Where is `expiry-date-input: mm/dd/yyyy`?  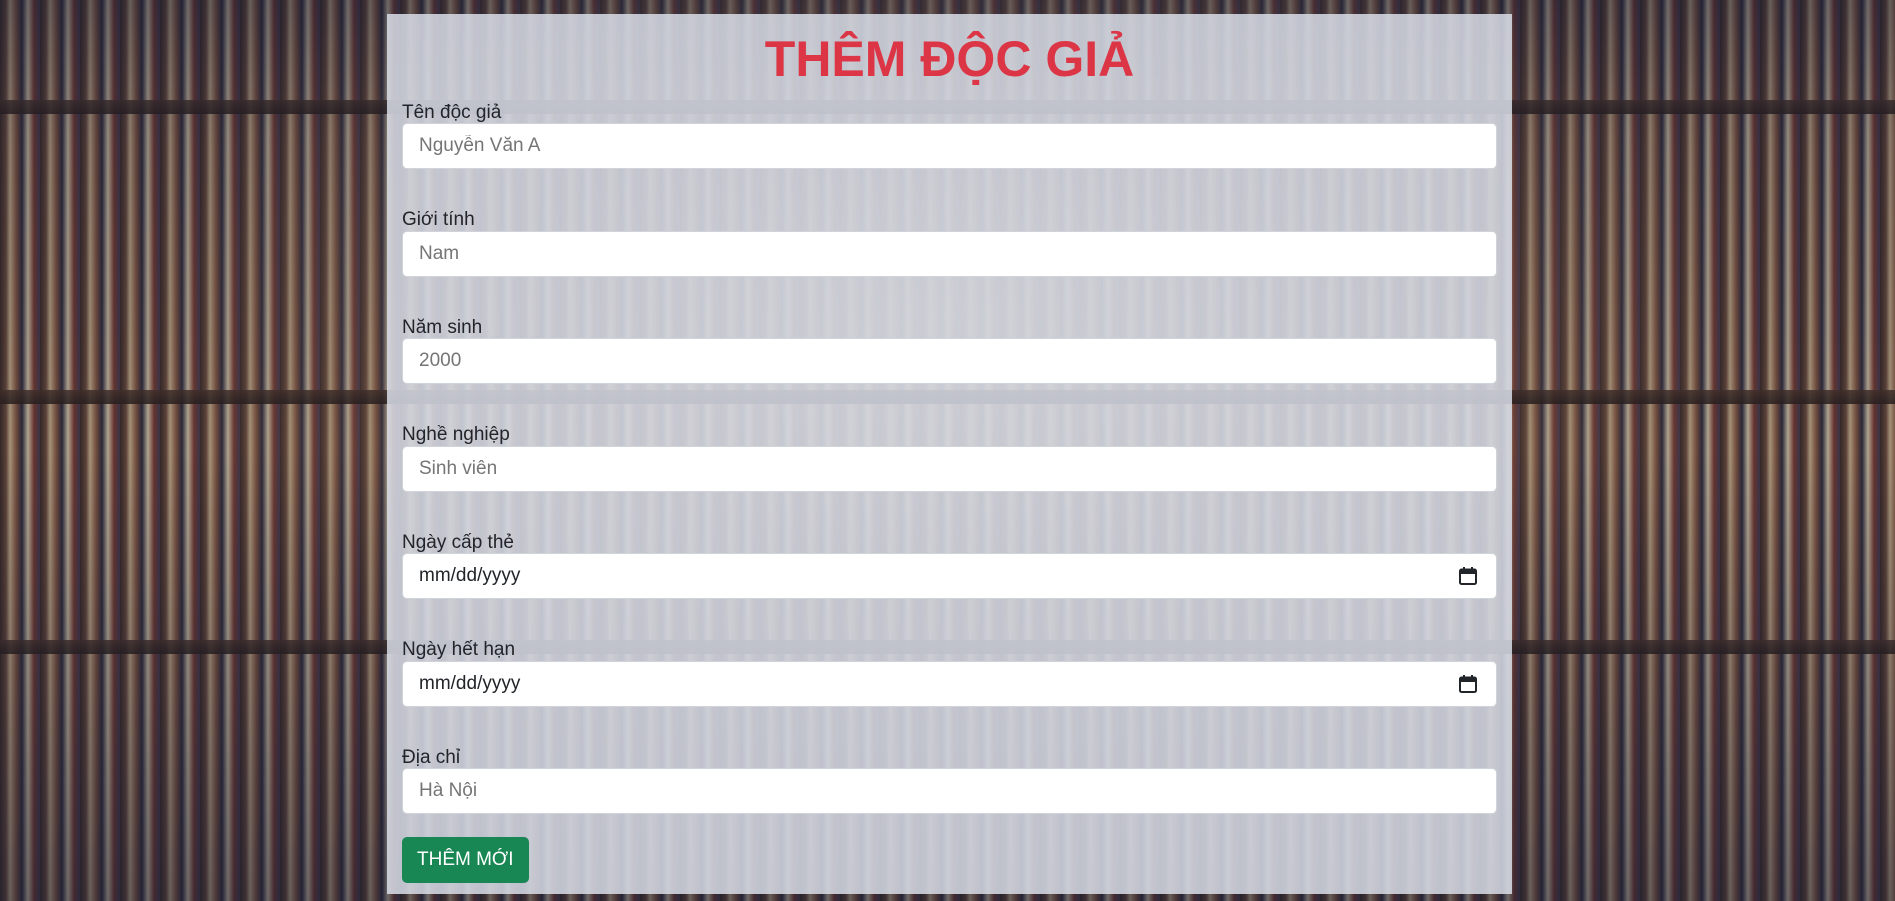 expiry-date-input: mm/dd/yyyy is located at coordinates (949, 684).